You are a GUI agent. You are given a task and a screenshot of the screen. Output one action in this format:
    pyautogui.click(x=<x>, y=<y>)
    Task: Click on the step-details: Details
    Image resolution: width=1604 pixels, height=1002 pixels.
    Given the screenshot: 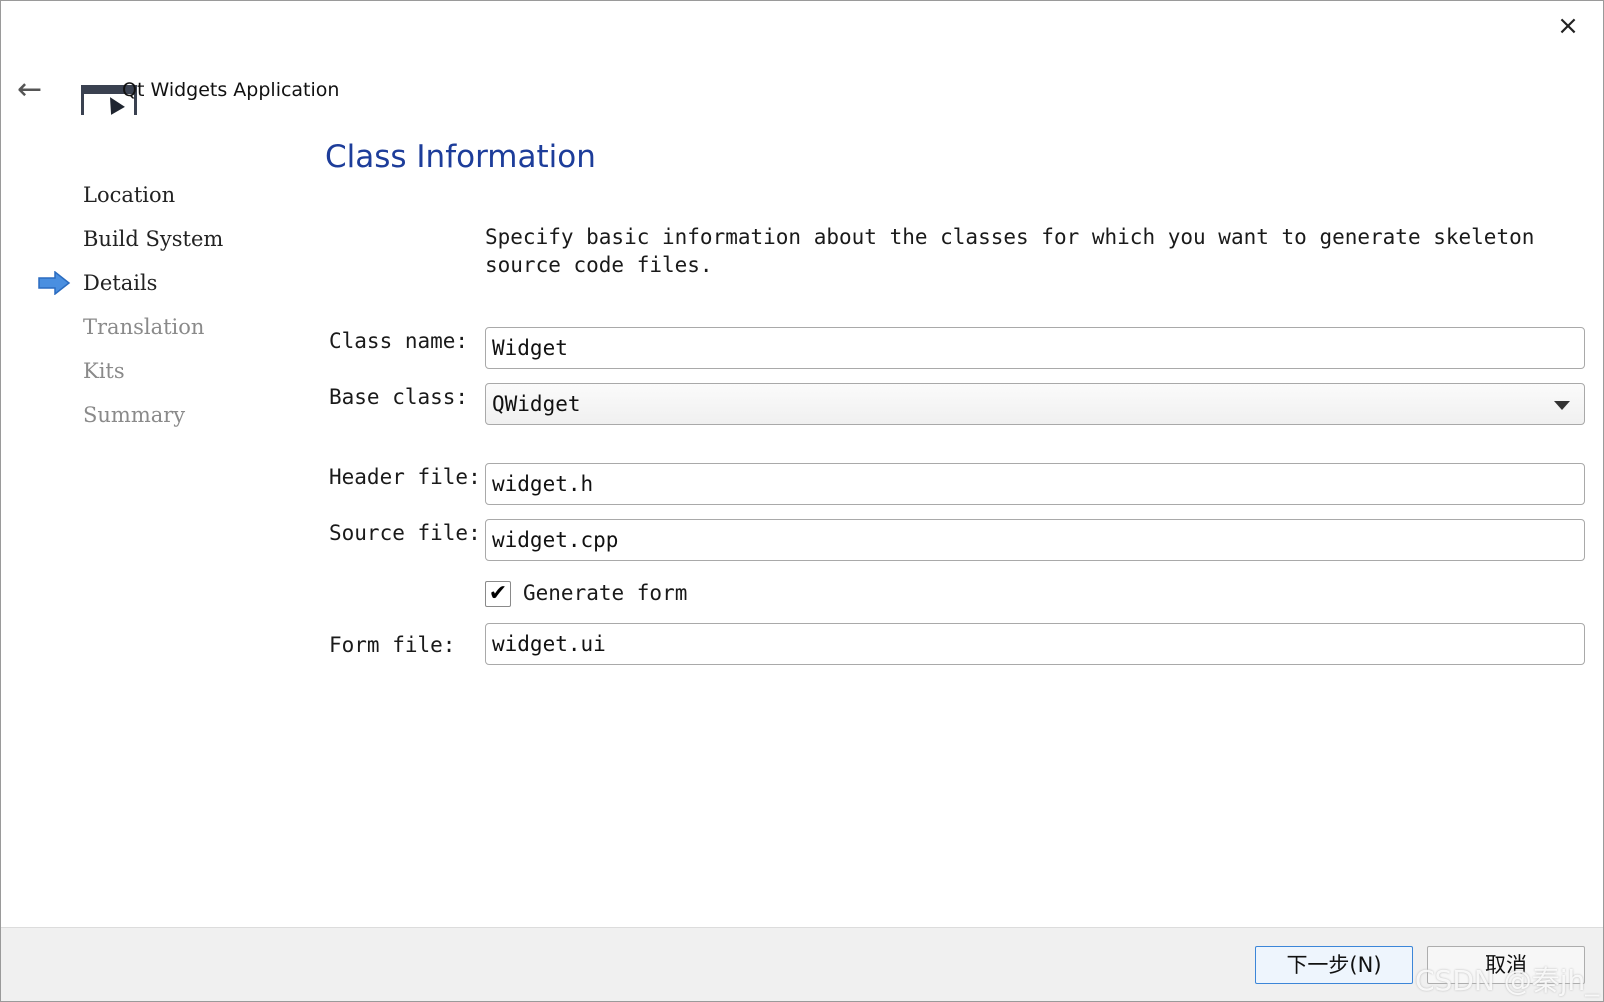 What is the action you would take?
    pyautogui.click(x=151, y=283)
    